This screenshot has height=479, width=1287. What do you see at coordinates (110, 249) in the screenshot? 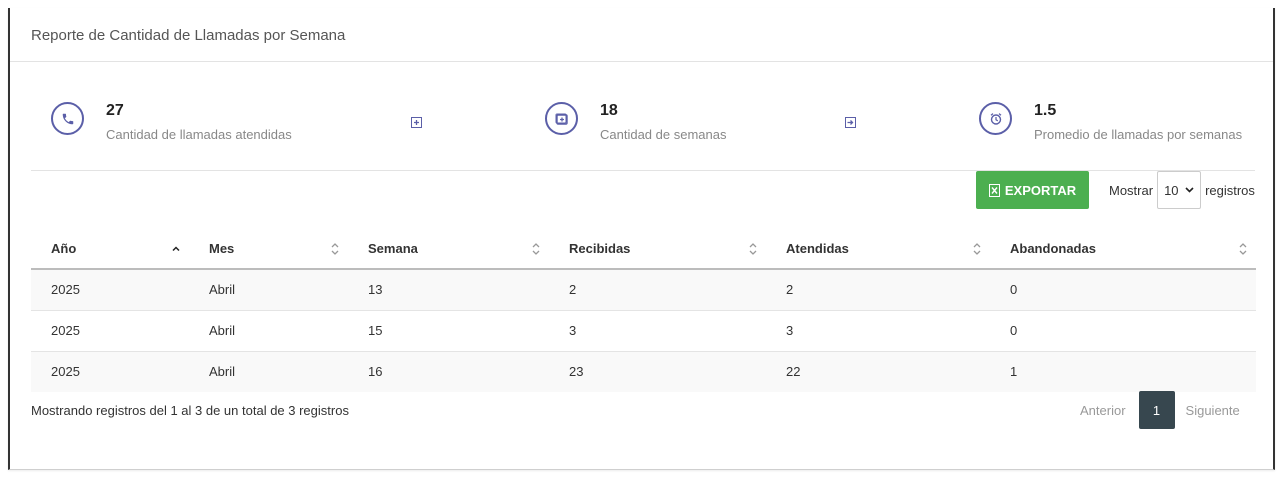
I see `column-header-year: Año` at bounding box center [110, 249].